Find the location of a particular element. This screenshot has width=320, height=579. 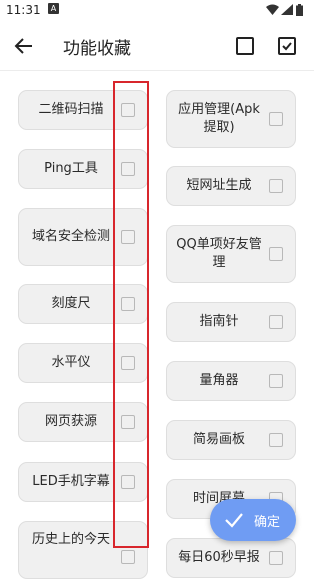

list-item: 应用管理(Apk提取) is located at coordinates (231, 119).